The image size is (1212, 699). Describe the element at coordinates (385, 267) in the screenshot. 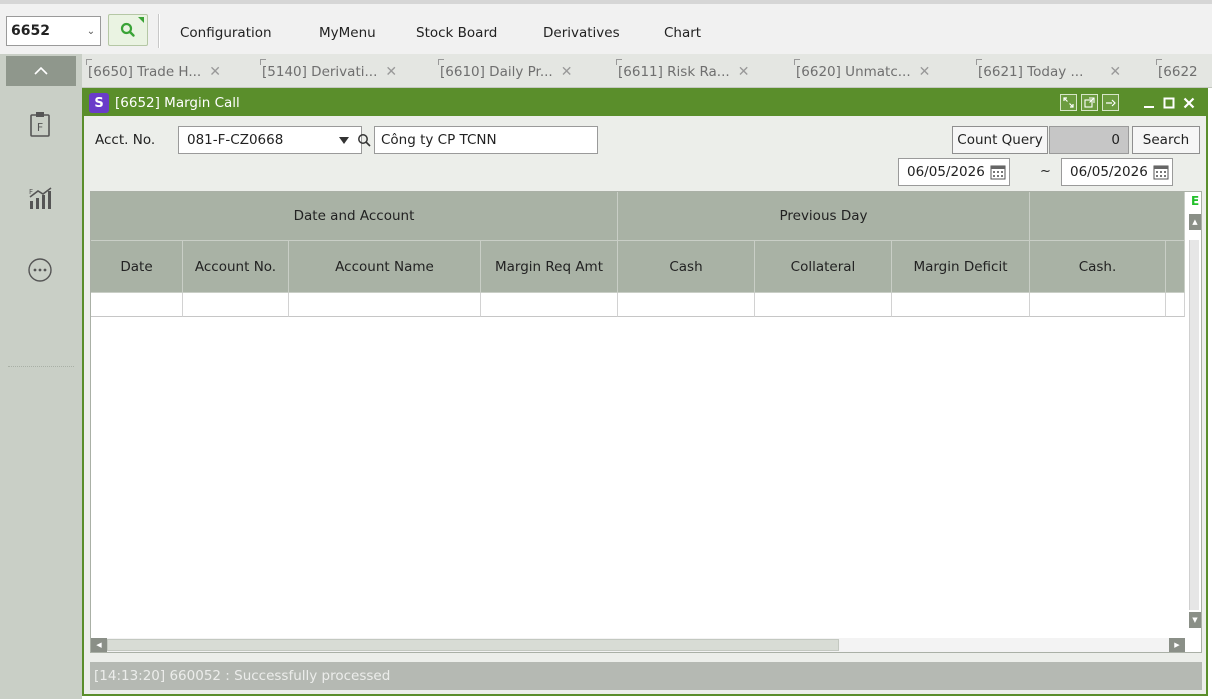

I see `column-header-account-name: Account Name` at that location.